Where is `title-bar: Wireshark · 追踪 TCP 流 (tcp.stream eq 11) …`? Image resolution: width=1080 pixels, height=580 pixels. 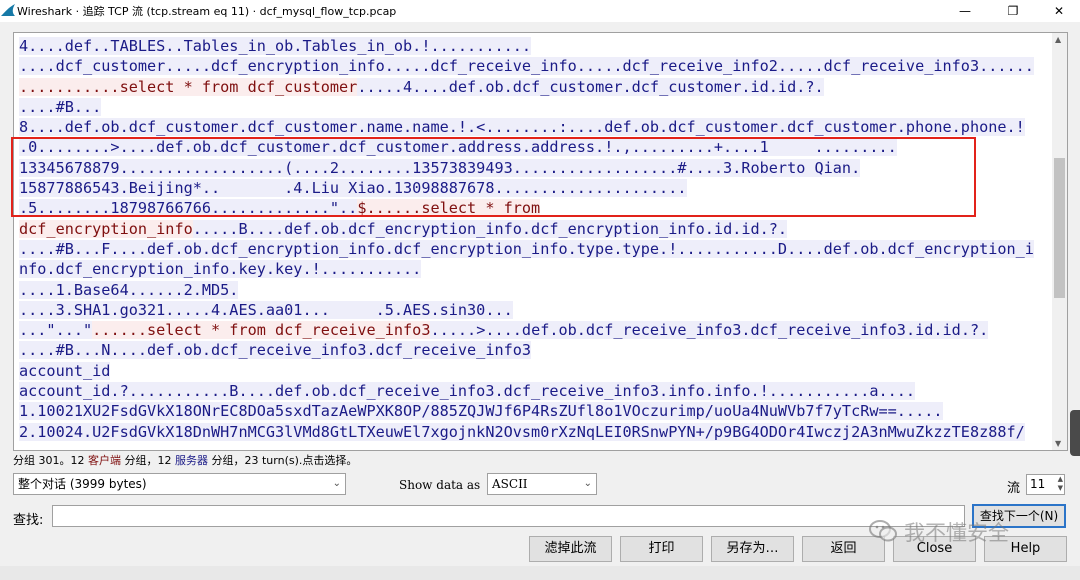
title-bar: Wireshark · 追踪 TCP 流 (tcp.stream eq 11) … is located at coordinates (540, 11).